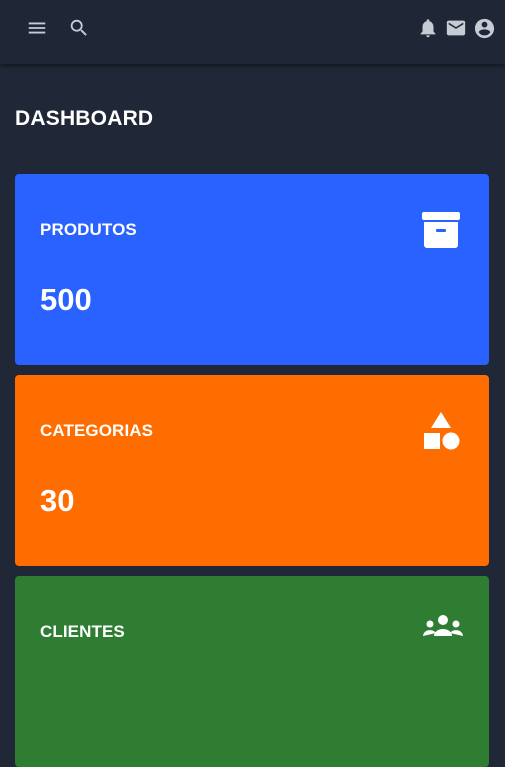 The height and width of the screenshot is (767, 505). Describe the element at coordinates (82, 631) in the screenshot. I see `card-label: CLIENTES` at that location.